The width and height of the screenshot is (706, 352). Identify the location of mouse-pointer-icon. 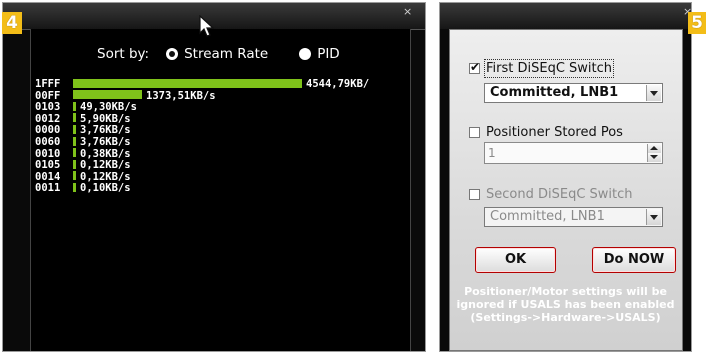
(207, 26).